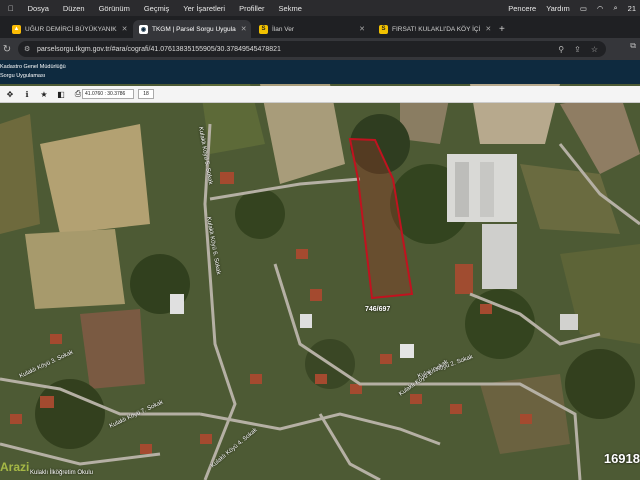  I want to click on tab-drive: ▲ UĞUR DEMİRCİ BÜYÜKYANIK ✕, so click(68, 29).